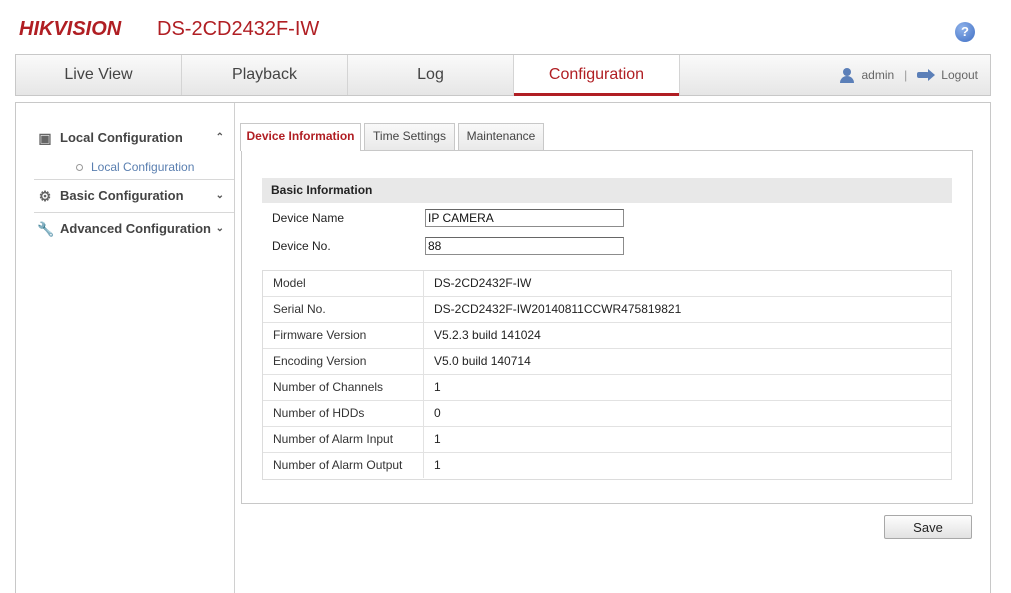 This screenshot has width=1011, height=593. Describe the element at coordinates (121, 137) in the screenshot. I see `sidebar-item-label: Local Configuration` at that location.